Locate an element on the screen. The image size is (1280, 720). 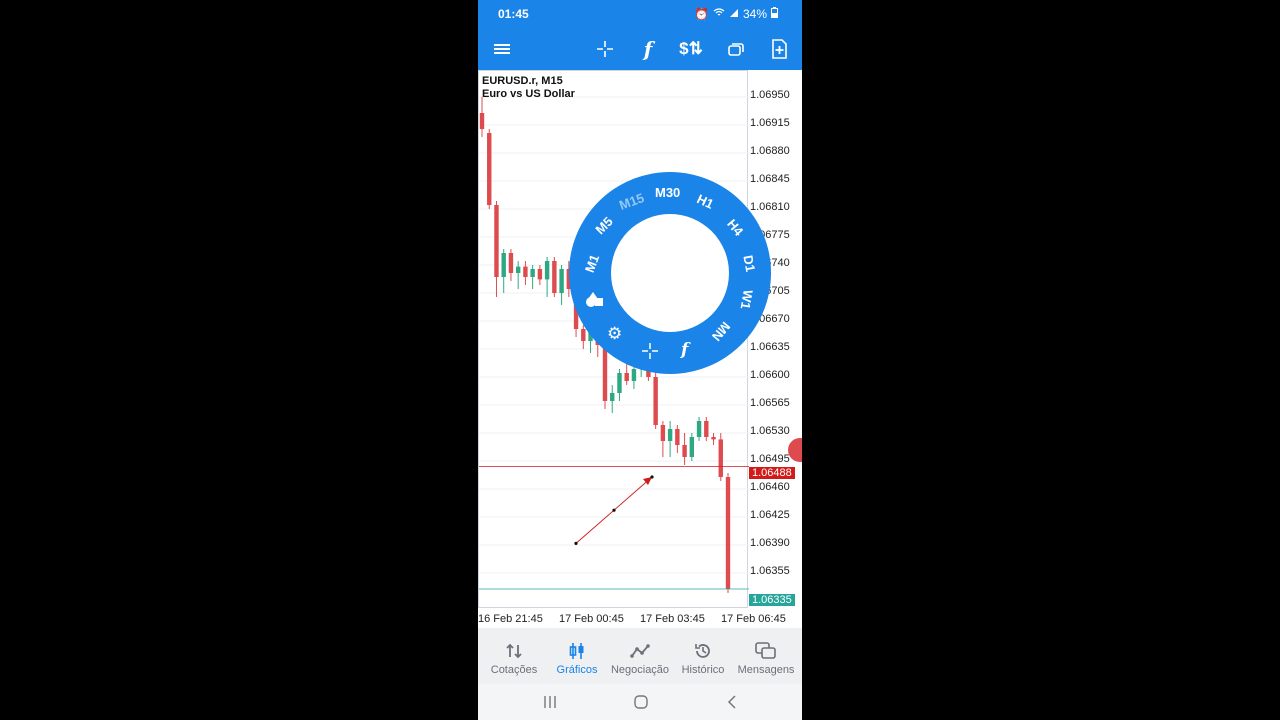
windows-icon is located at coordinates (736, 49).